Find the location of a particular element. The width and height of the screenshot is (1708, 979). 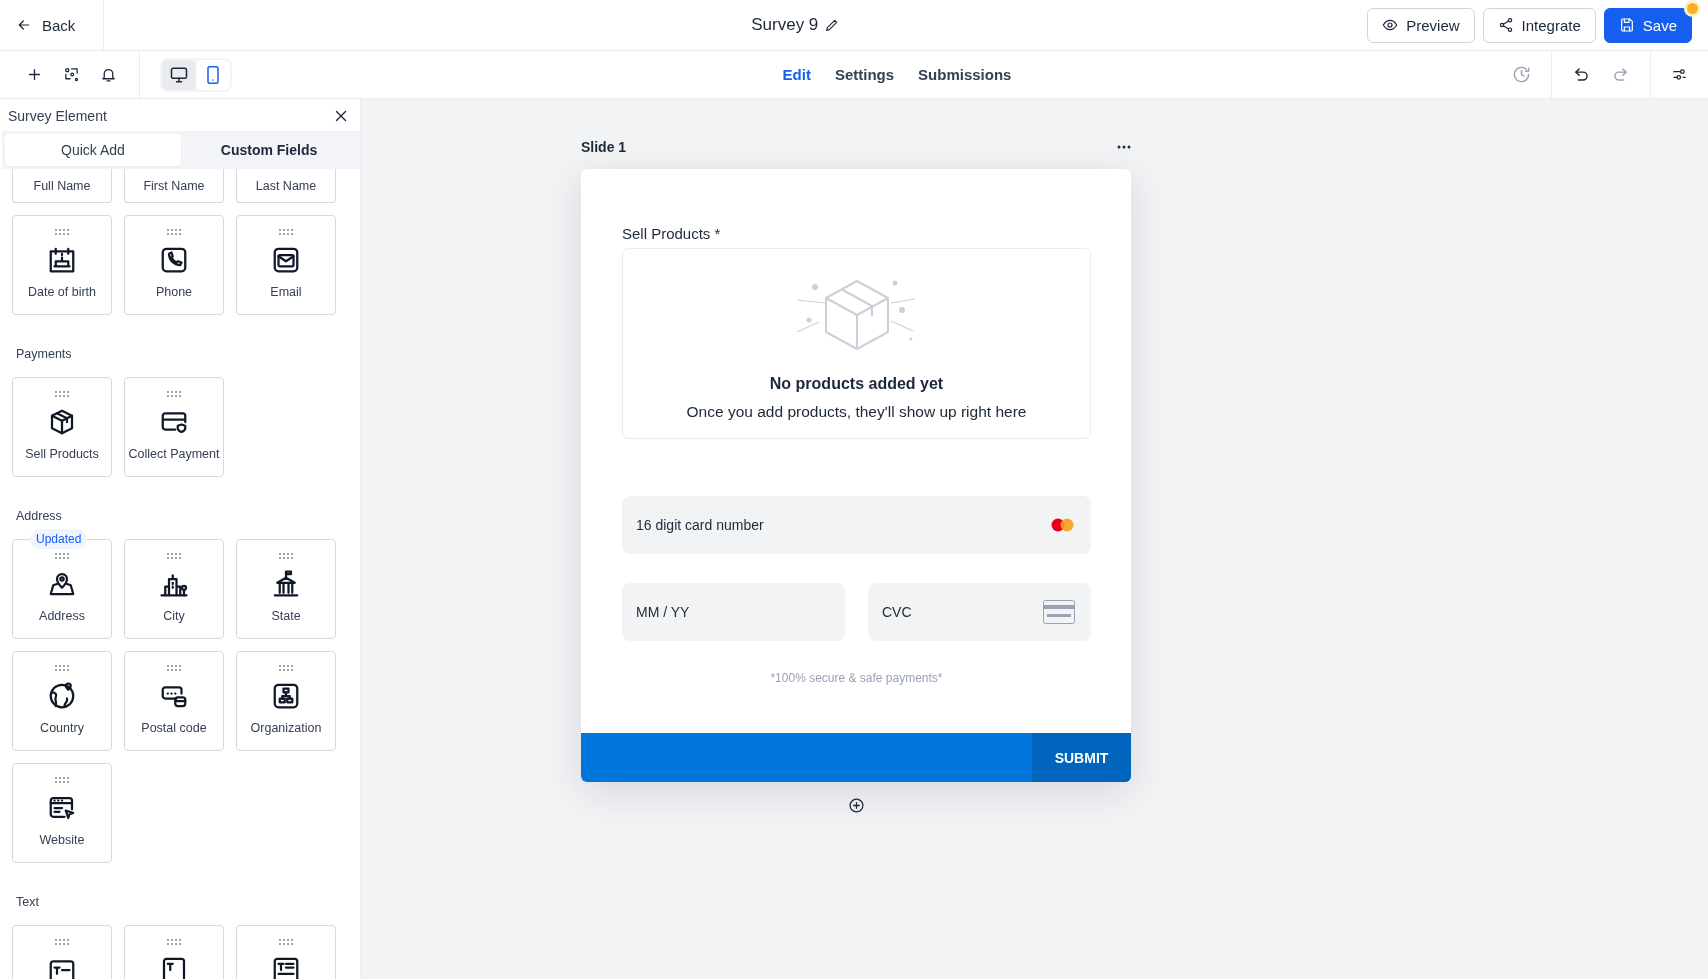

cake-calendar-icon is located at coordinates (62, 260).